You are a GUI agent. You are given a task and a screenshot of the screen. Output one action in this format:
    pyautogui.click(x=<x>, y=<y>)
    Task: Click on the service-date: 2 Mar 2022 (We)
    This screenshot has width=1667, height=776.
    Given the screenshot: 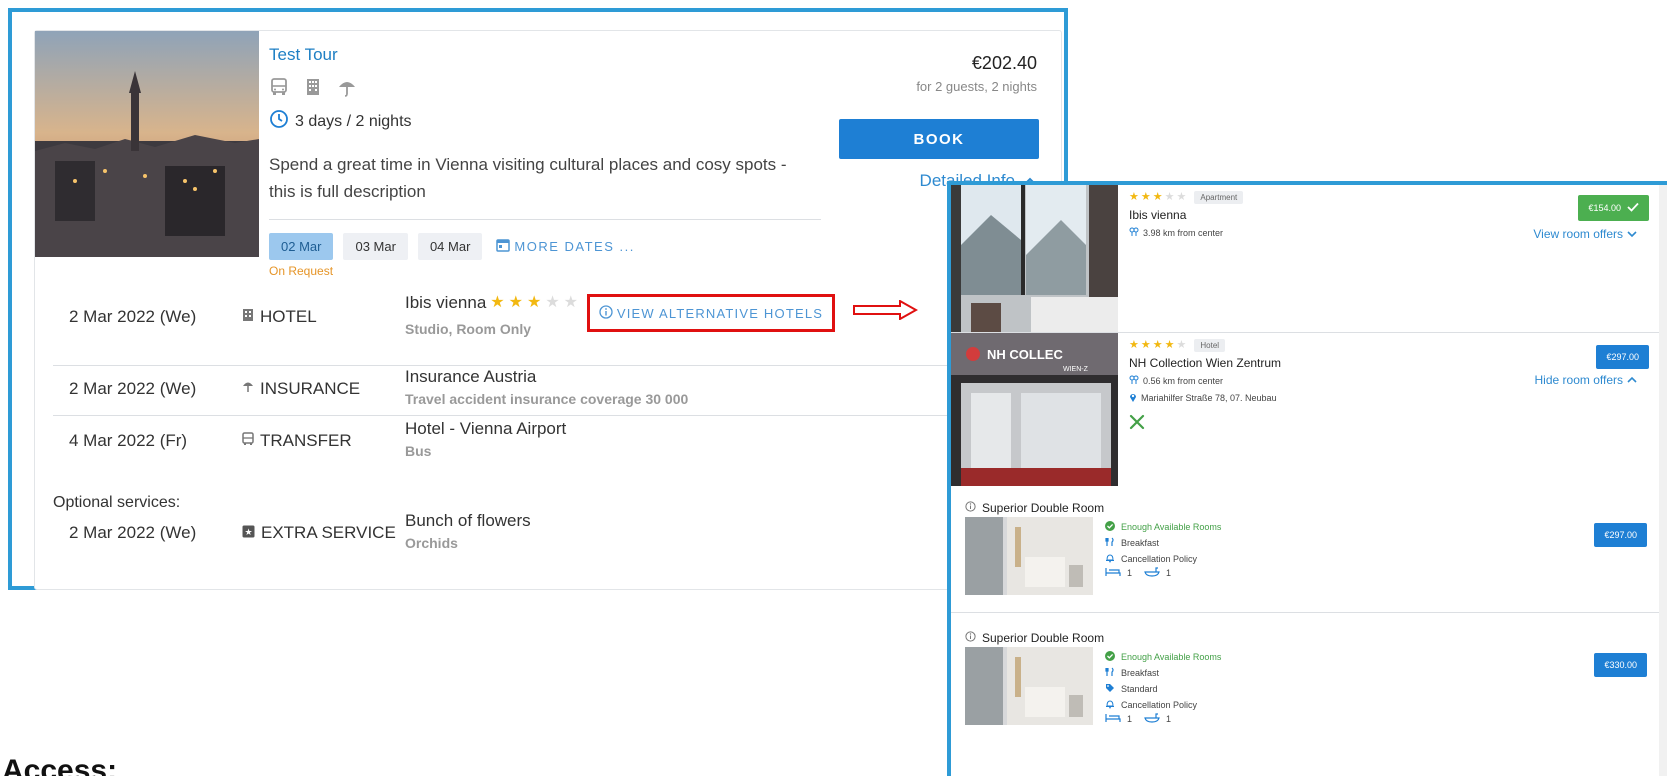 What is the action you would take?
    pyautogui.click(x=133, y=388)
    